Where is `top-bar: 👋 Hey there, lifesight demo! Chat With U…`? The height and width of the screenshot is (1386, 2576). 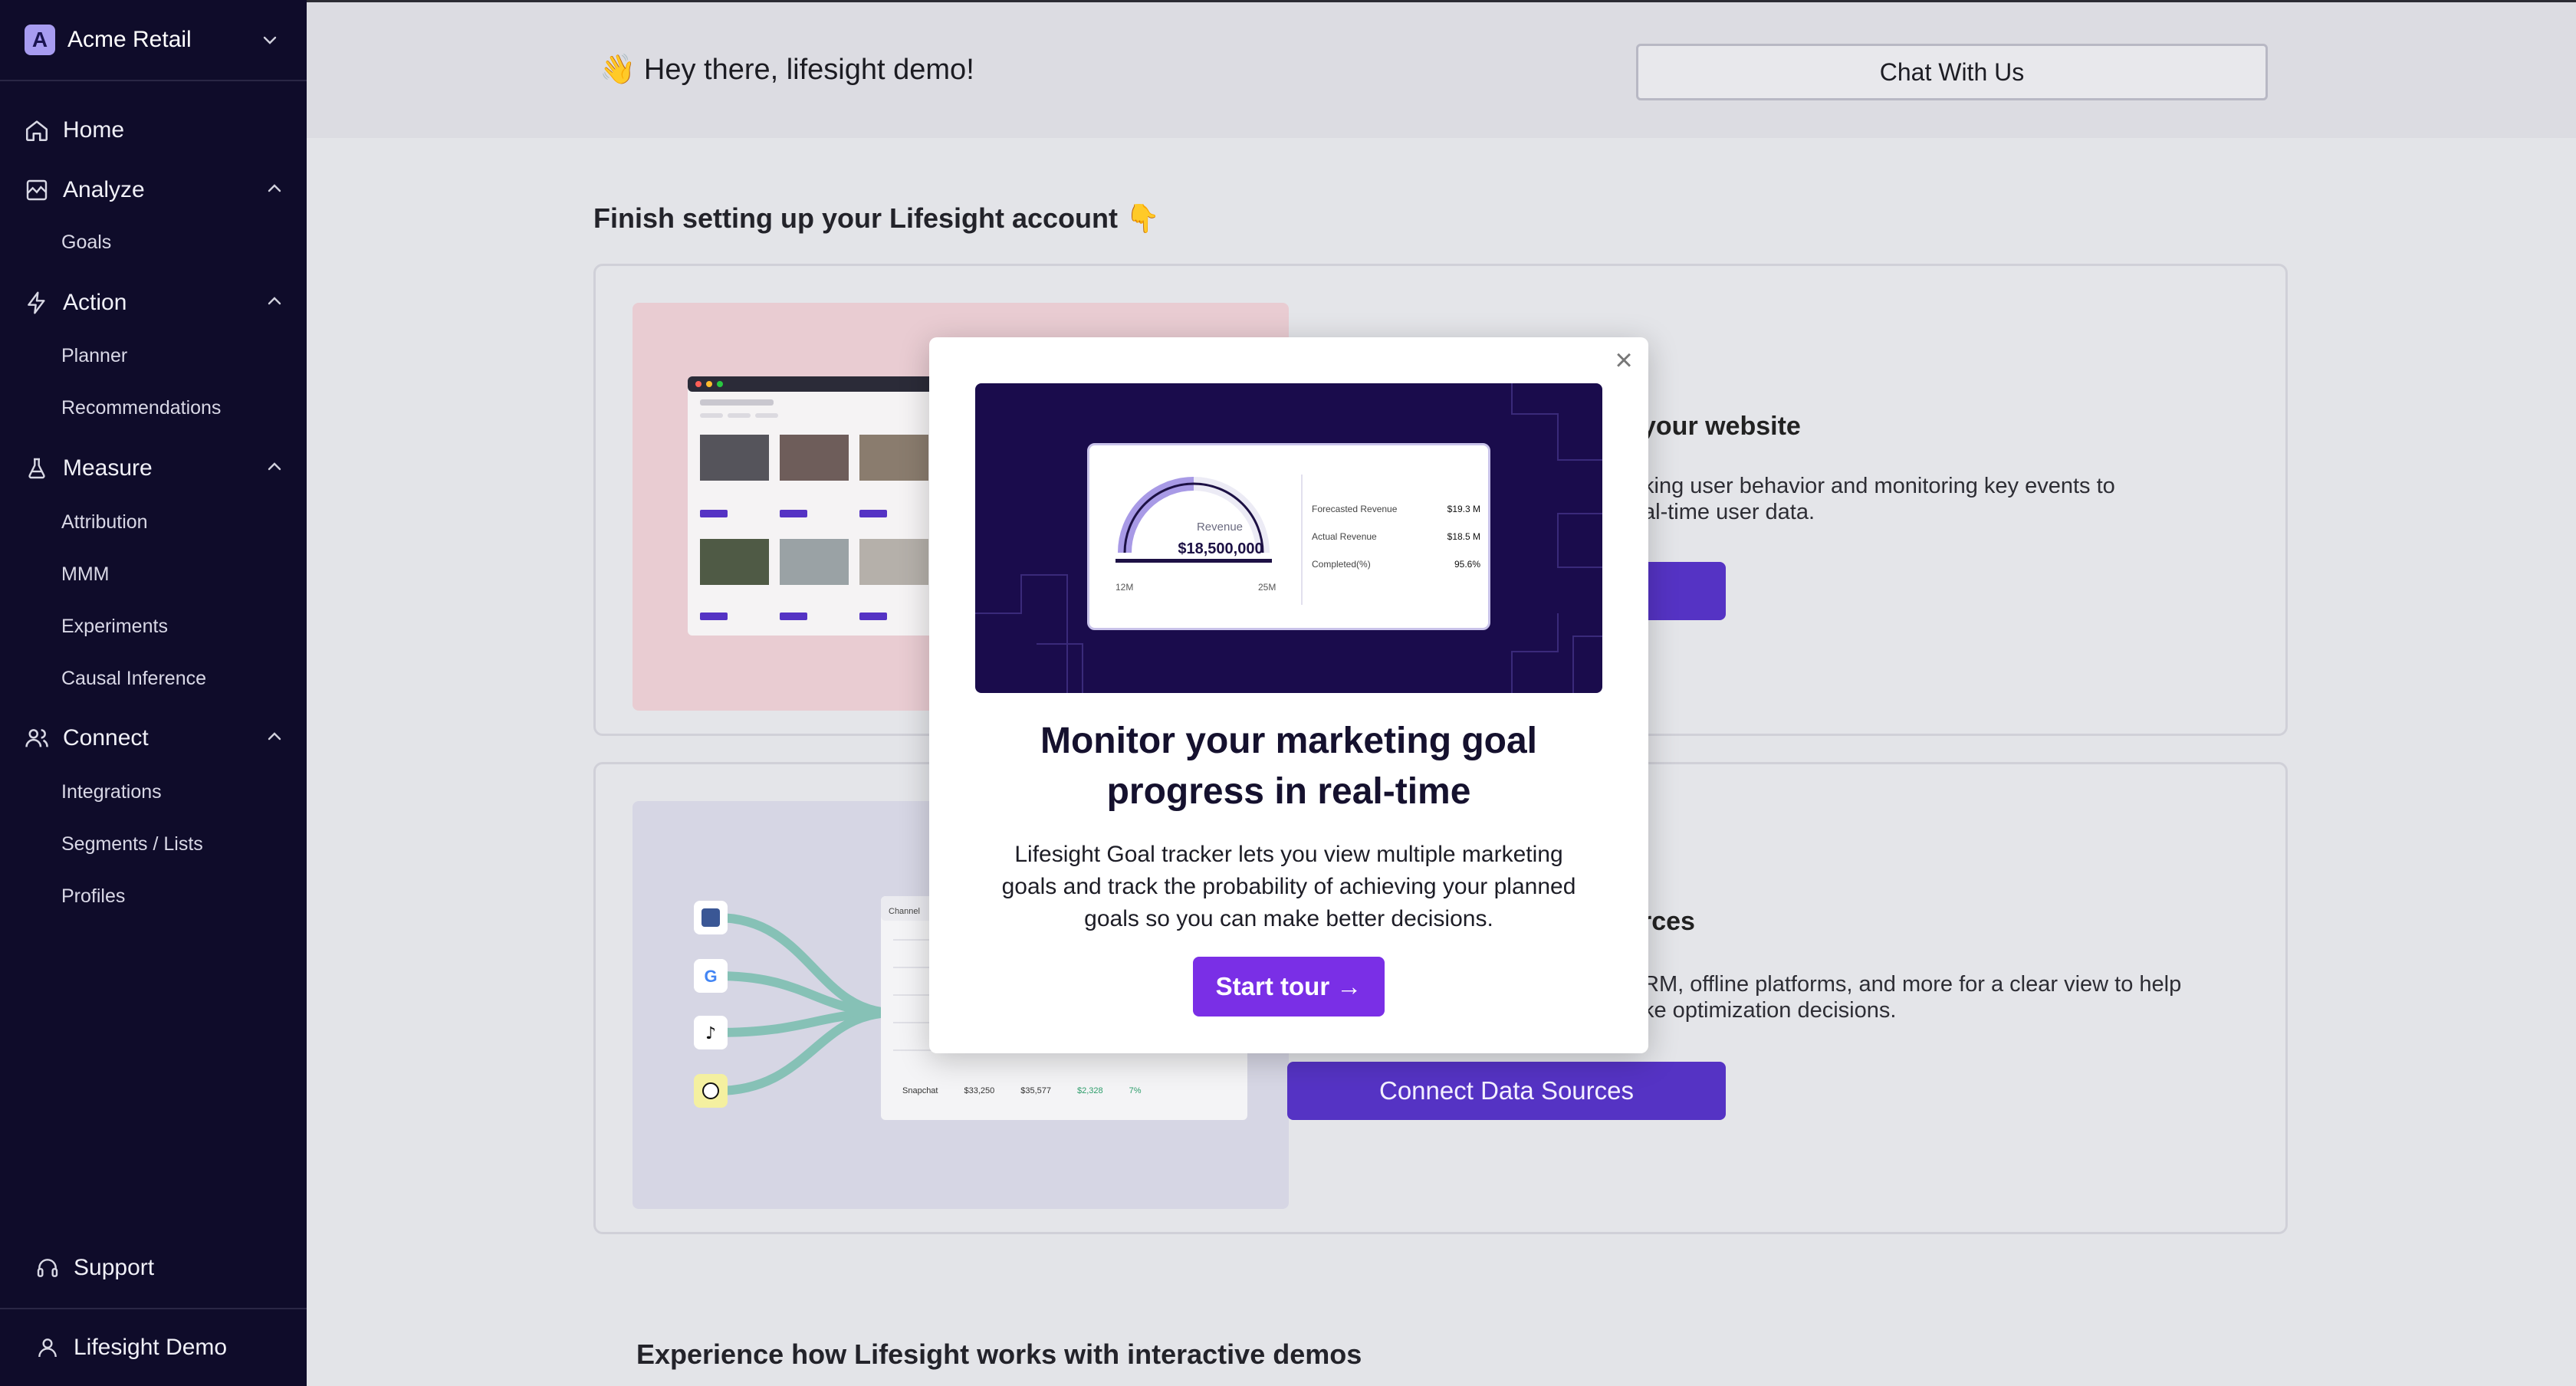
top-bar: 👋 Hey there, lifesight demo! Chat With U… is located at coordinates (1441, 69).